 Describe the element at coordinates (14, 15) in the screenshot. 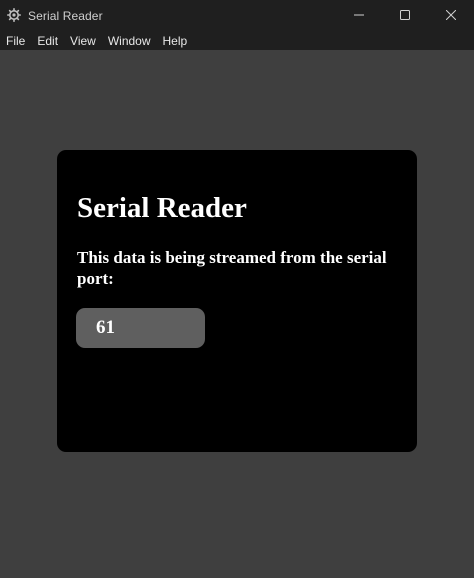

I see `gear-icon` at that location.